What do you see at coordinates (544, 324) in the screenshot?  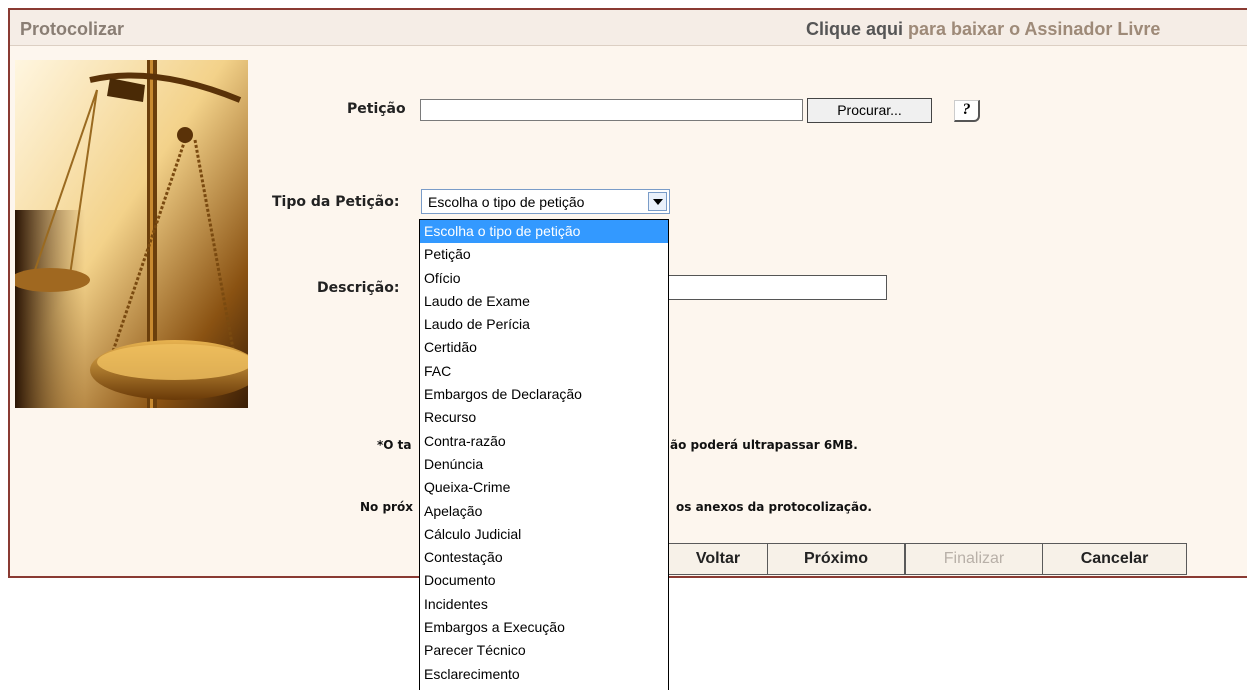 I see `dropdown-option: Laudo de Perícia` at bounding box center [544, 324].